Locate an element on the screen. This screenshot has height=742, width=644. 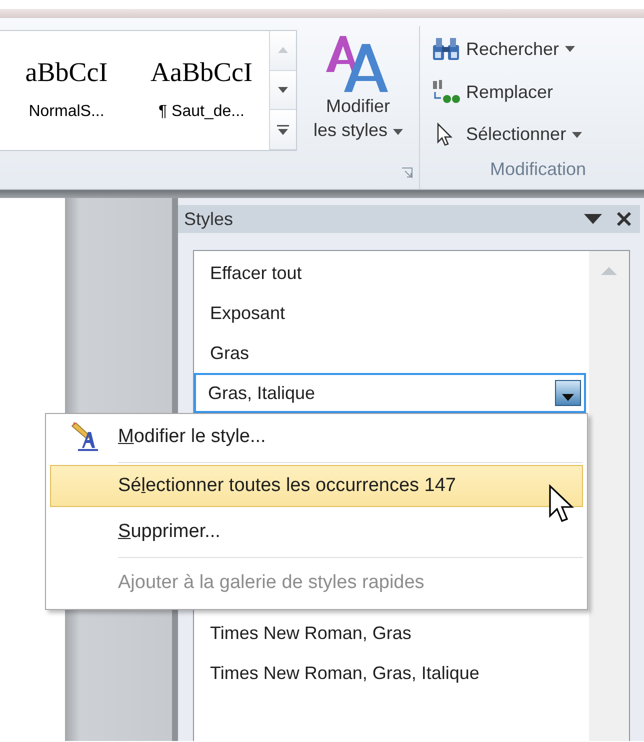
change-styles-button: Modifier les styles is located at coordinates (358, 103).